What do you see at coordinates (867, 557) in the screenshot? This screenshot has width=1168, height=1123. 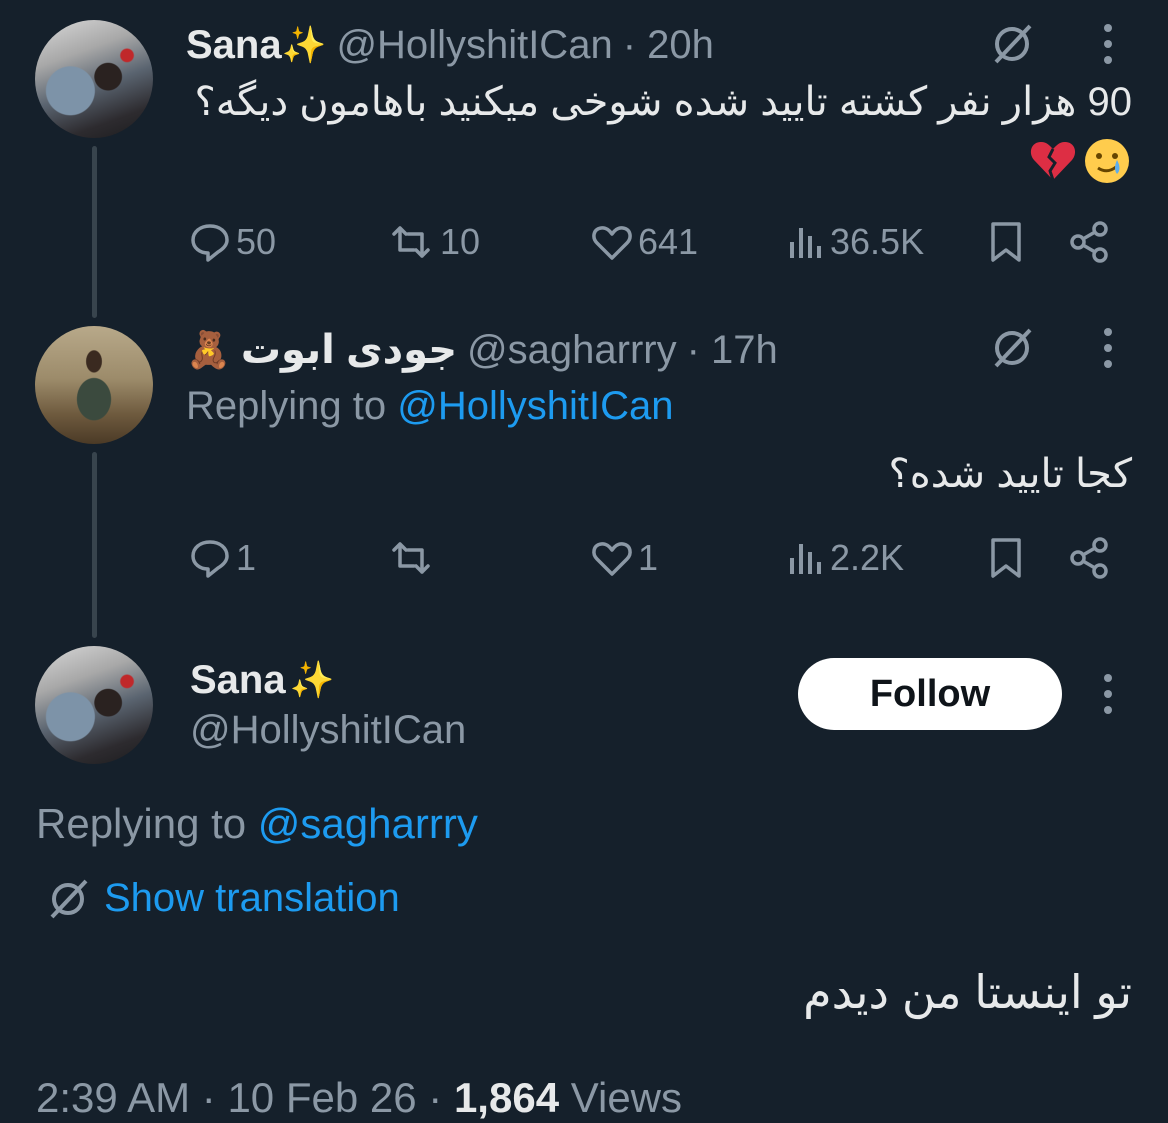 I see `views-count: 2.2K` at bounding box center [867, 557].